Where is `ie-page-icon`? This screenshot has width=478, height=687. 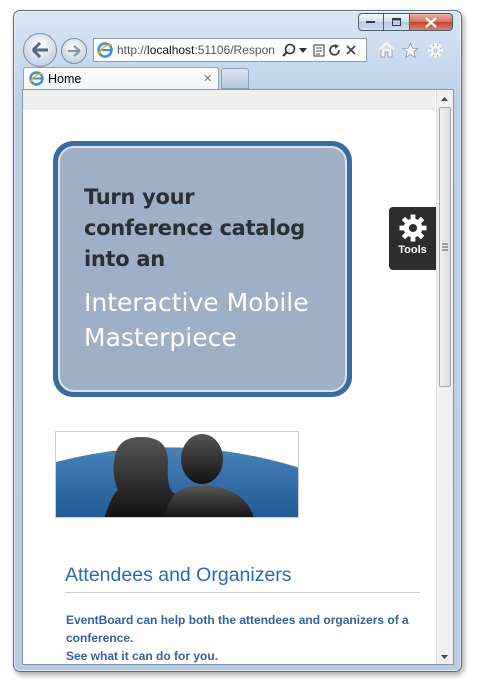 ie-page-icon is located at coordinates (105, 50).